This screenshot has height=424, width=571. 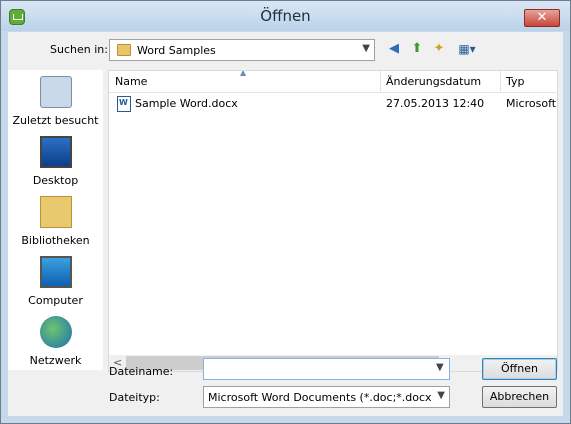 I want to click on title-bar: Öffnen ✕, so click(x=285, y=16).